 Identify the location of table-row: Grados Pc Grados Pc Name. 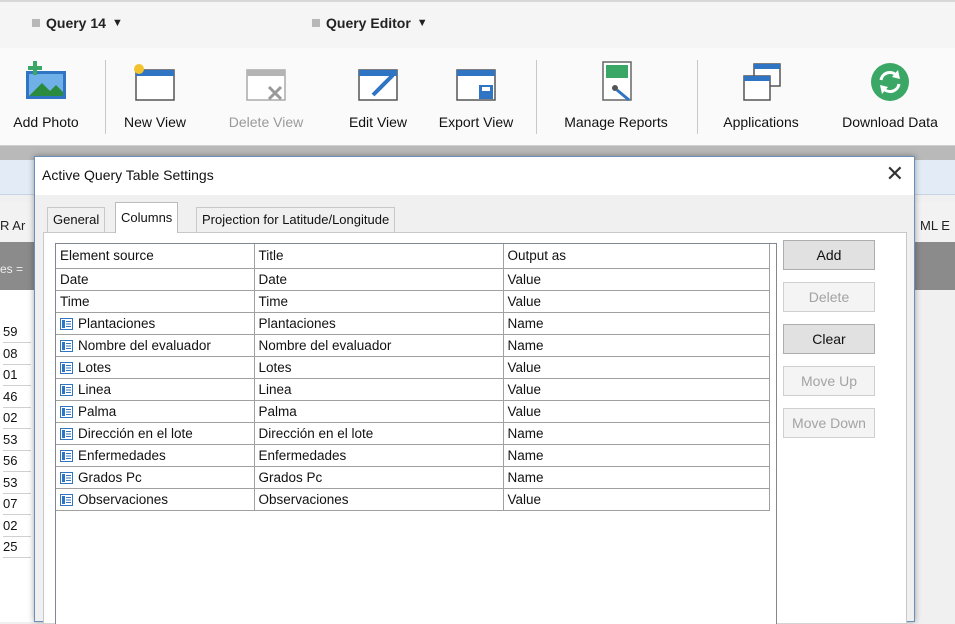
(413, 477).